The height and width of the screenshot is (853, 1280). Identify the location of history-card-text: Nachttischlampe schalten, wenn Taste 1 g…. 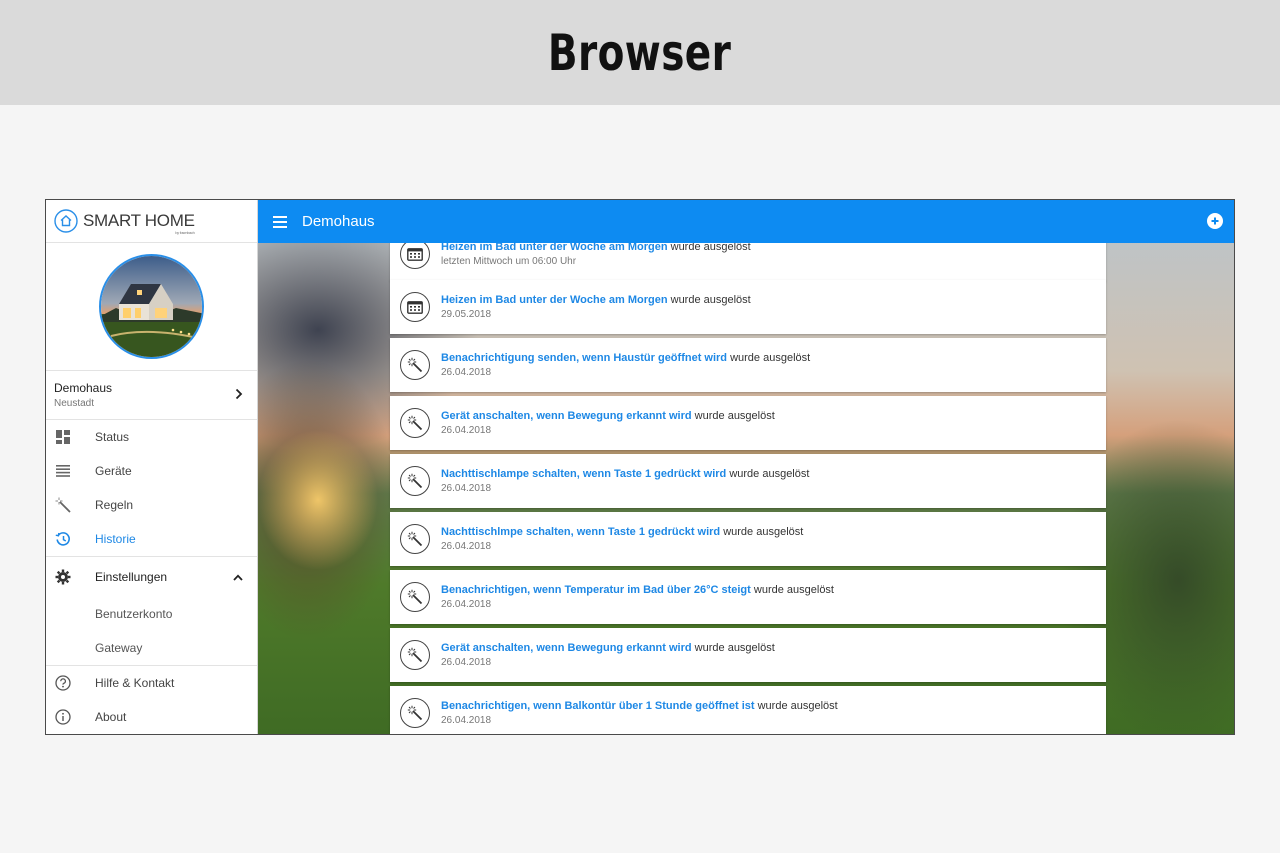
(625, 481).